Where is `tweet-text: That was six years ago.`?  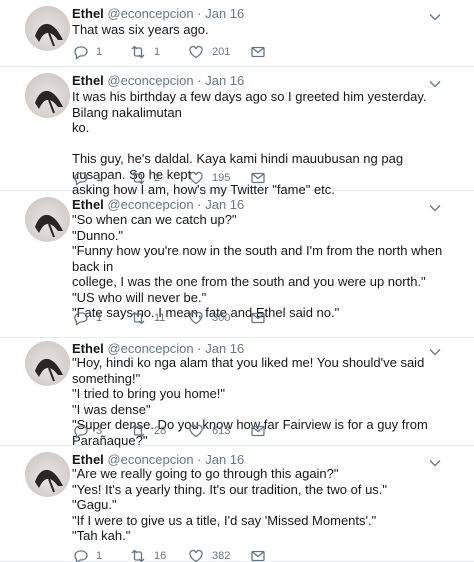 tweet-text: That was six years ago. is located at coordinates (140, 29).